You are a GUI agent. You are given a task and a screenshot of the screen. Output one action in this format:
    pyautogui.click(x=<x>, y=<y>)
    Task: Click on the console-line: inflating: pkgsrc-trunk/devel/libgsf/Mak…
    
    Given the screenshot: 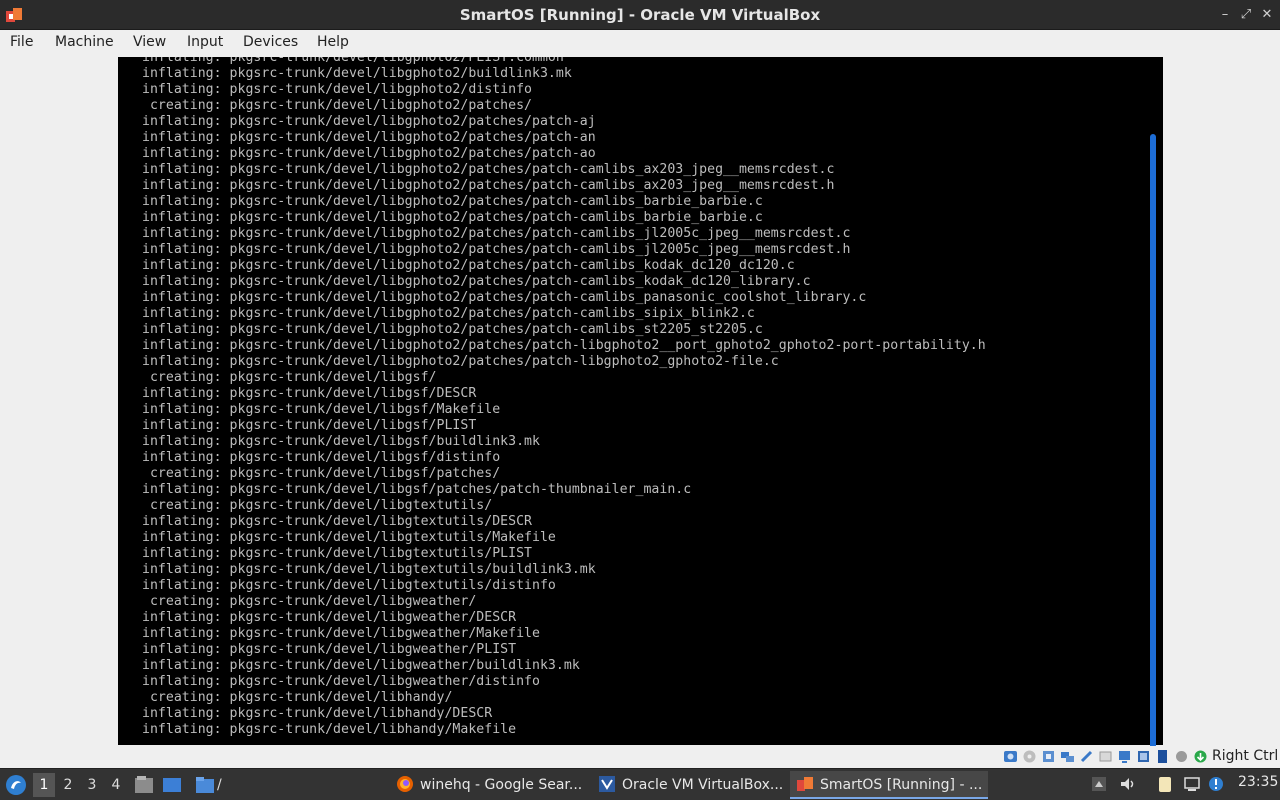 What is the action you would take?
    pyautogui.click(x=321, y=409)
    